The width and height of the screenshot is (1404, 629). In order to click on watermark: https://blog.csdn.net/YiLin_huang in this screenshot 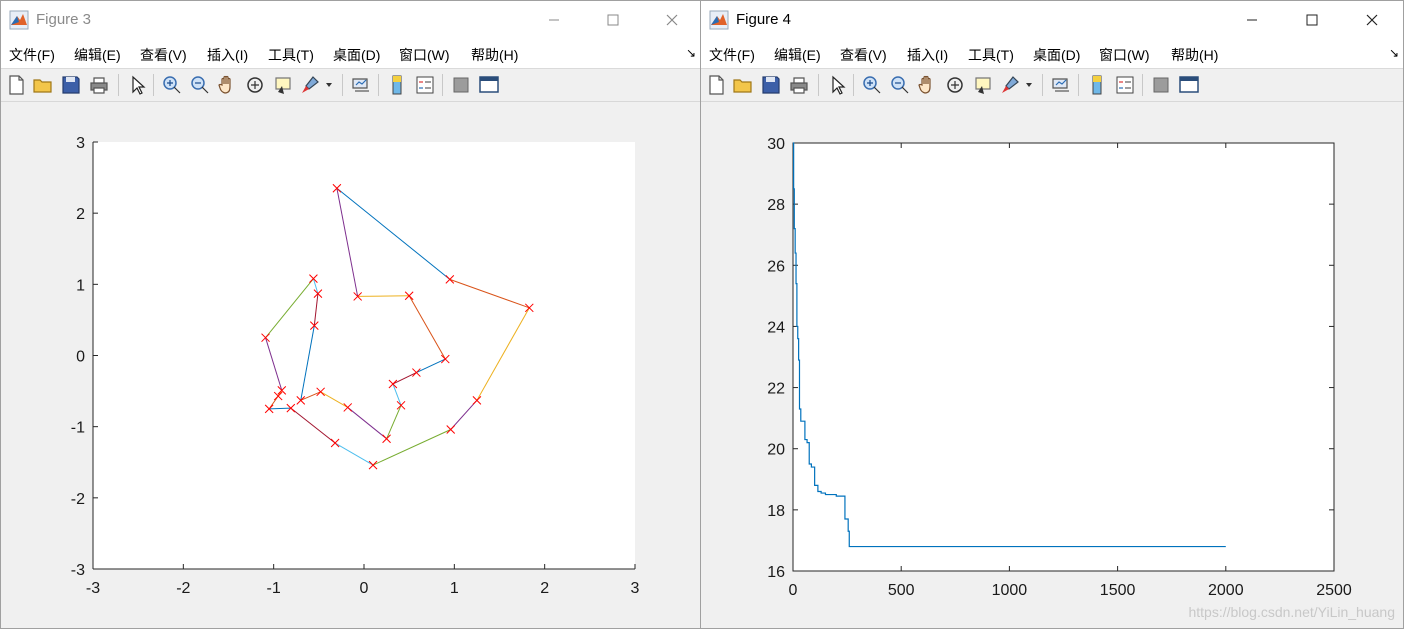, I will do `click(1291, 612)`.